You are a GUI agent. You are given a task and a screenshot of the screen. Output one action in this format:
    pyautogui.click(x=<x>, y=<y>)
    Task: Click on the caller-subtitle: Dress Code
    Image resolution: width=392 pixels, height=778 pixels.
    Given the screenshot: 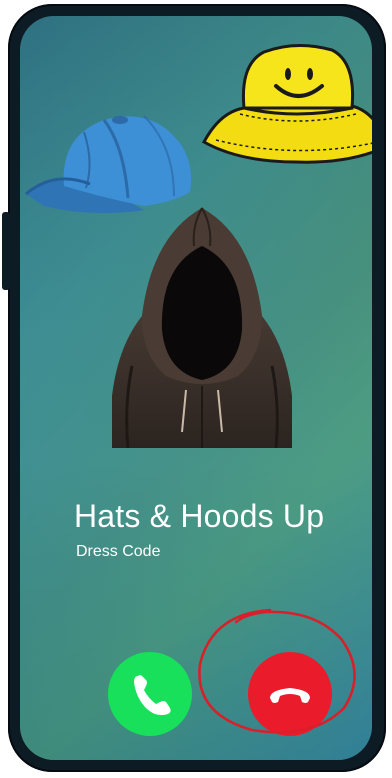 What is the action you would take?
    pyautogui.click(x=118, y=551)
    